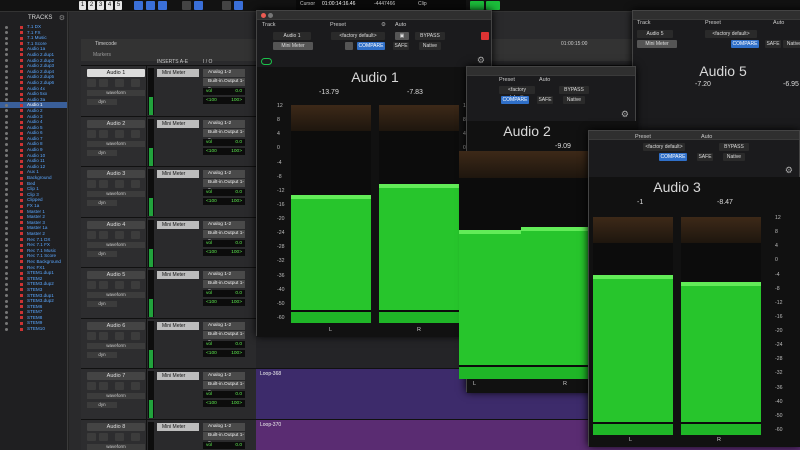 This screenshot has height=450, width=800. I want to click on nav-button-3: 3, so click(100, 5).